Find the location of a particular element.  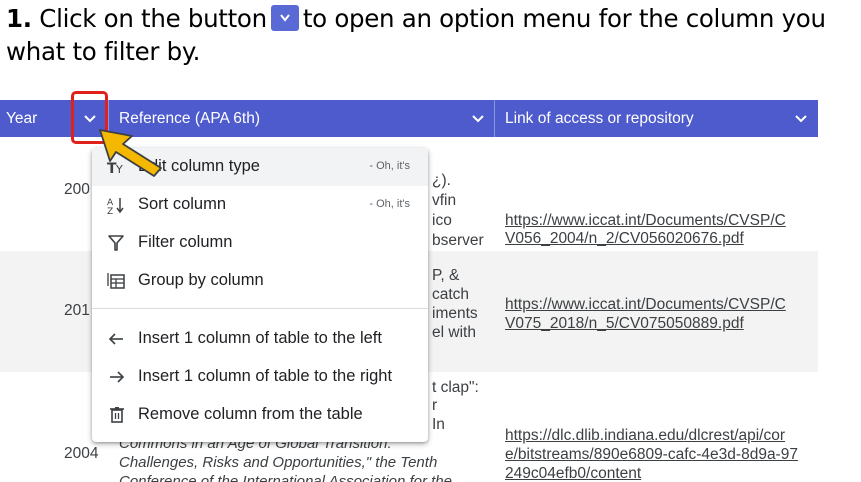

year-cell: 2004 is located at coordinates (81, 453).